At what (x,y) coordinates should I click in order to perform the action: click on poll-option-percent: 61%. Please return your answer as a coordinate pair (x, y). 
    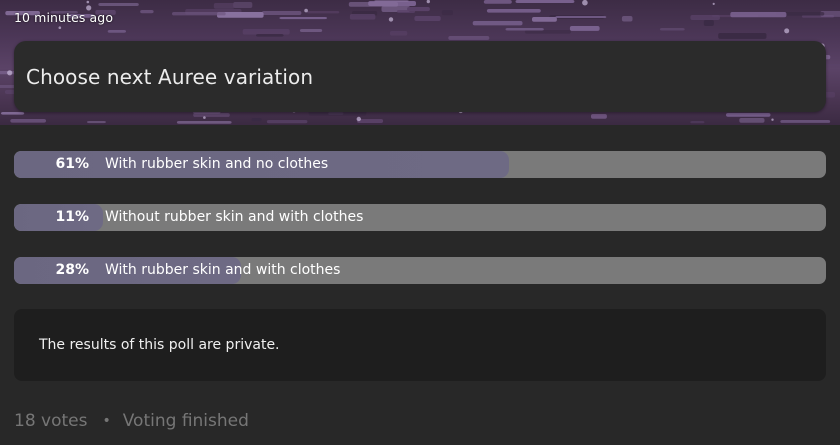
    Looking at the image, I should click on (72, 164).